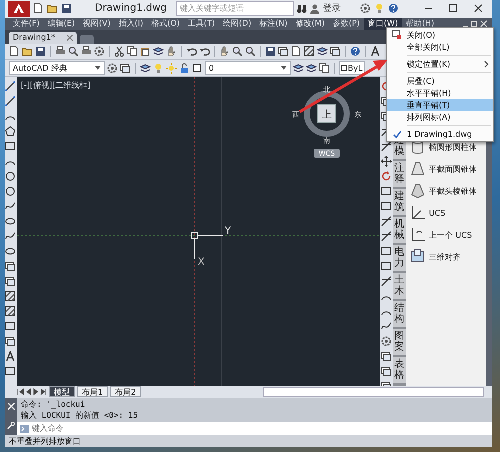  Describe the element at coordinates (235, 8) in the screenshot. I see `search-field: 键入关键字或短语` at that location.